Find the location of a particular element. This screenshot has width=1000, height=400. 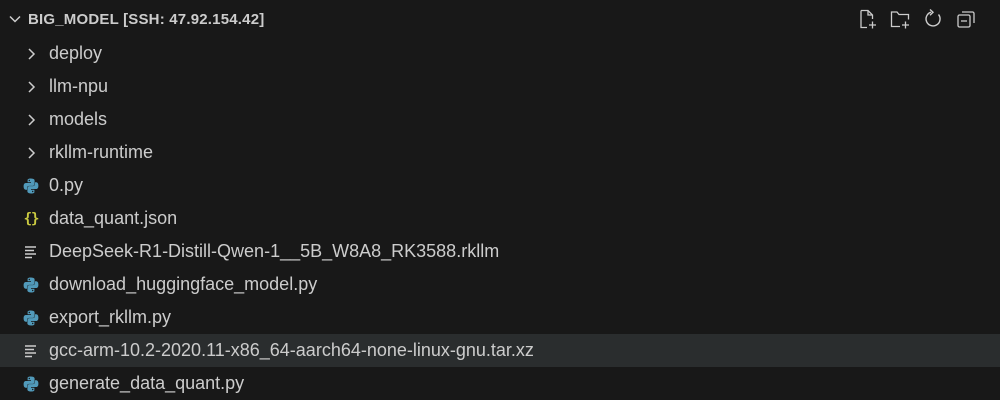

json-glyph: {} is located at coordinates (31, 219).